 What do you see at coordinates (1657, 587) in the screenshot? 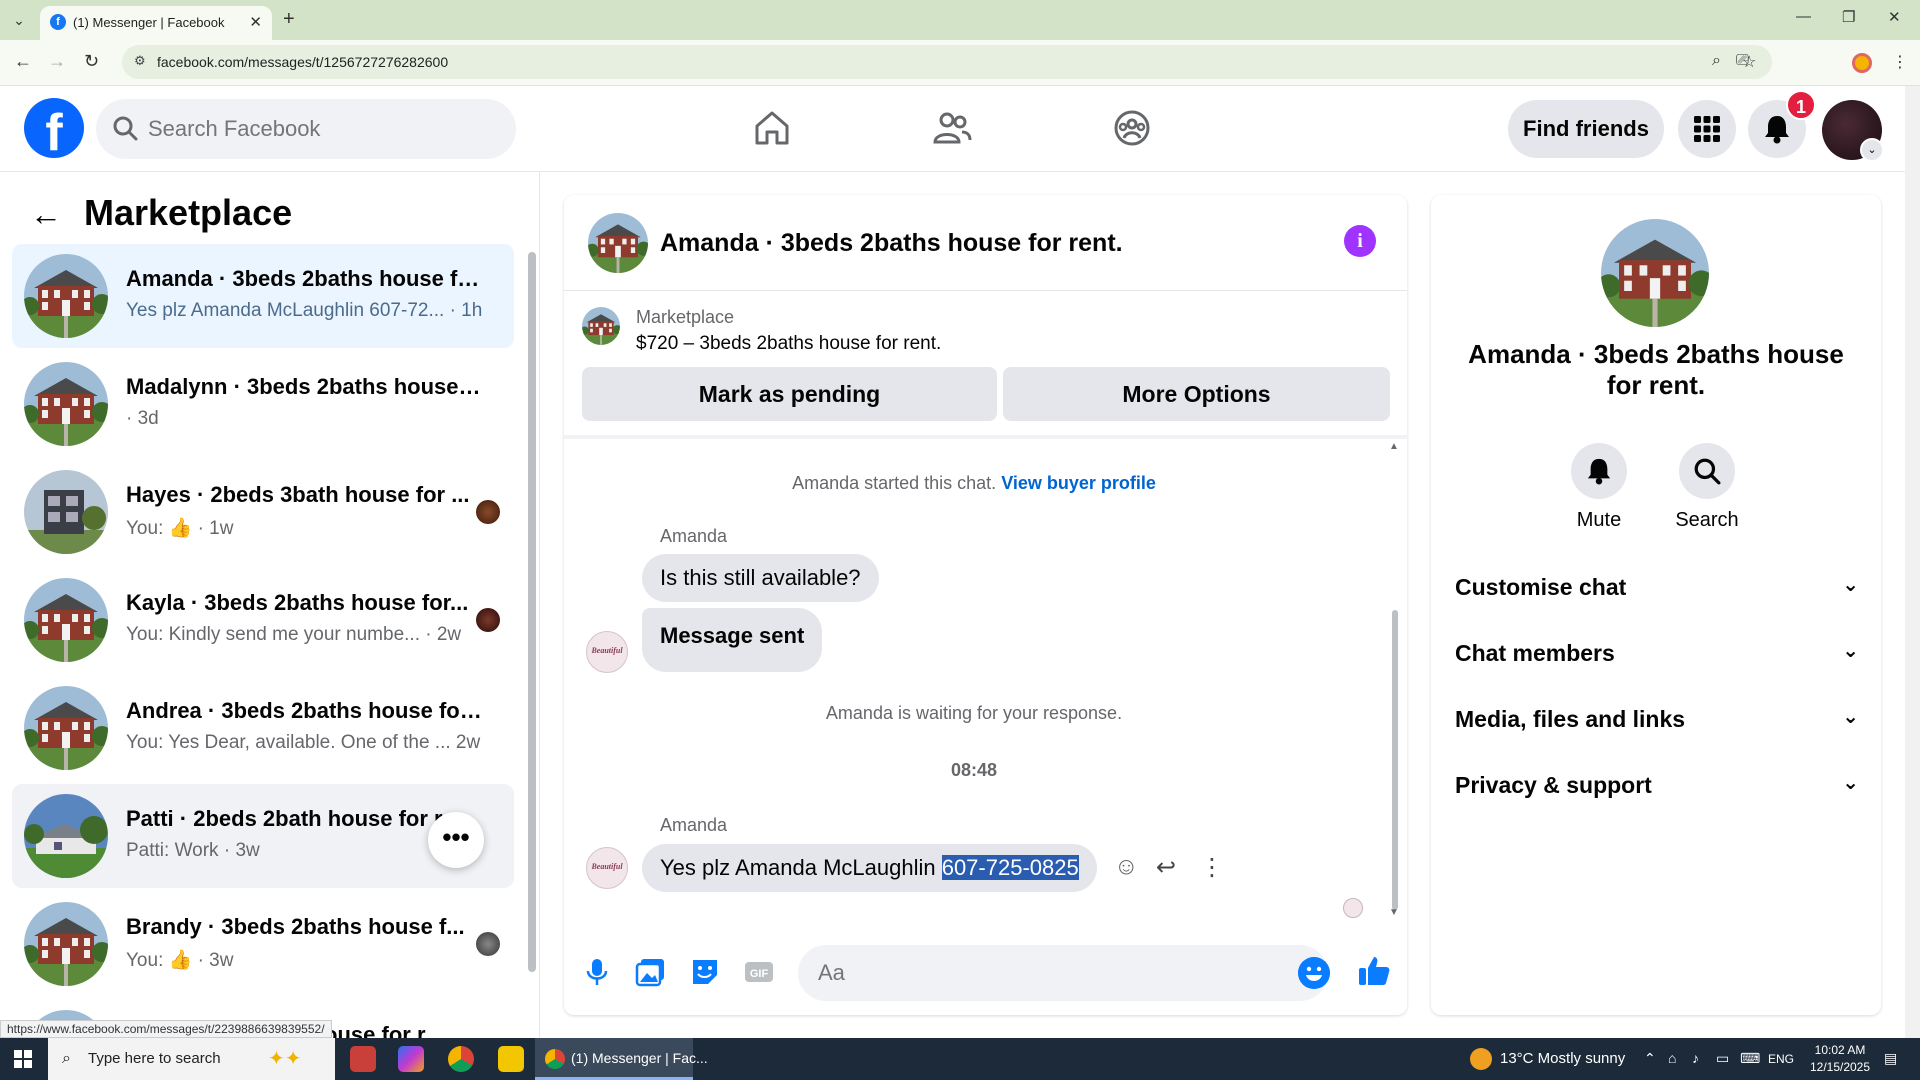
I see `customise-chat-row: Customise chat ⌄` at bounding box center [1657, 587].